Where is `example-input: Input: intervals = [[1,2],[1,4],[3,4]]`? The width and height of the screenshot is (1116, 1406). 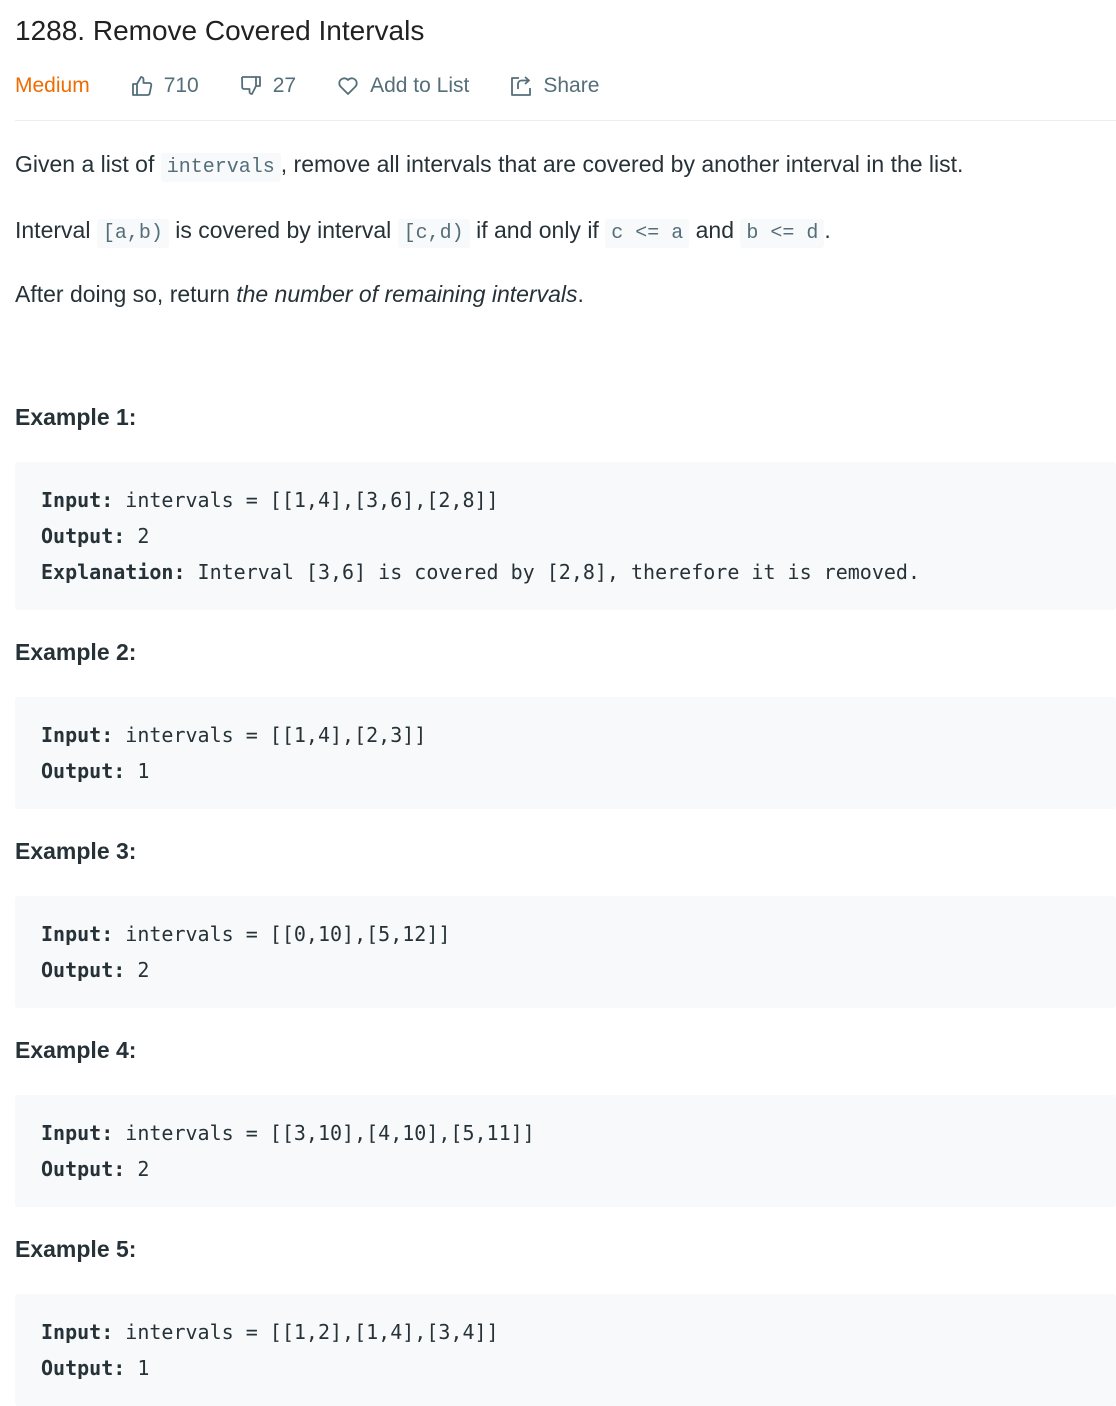
example-input: Input: intervals = [[1,2],[1,4],[3,4]] is located at coordinates (565, 1332).